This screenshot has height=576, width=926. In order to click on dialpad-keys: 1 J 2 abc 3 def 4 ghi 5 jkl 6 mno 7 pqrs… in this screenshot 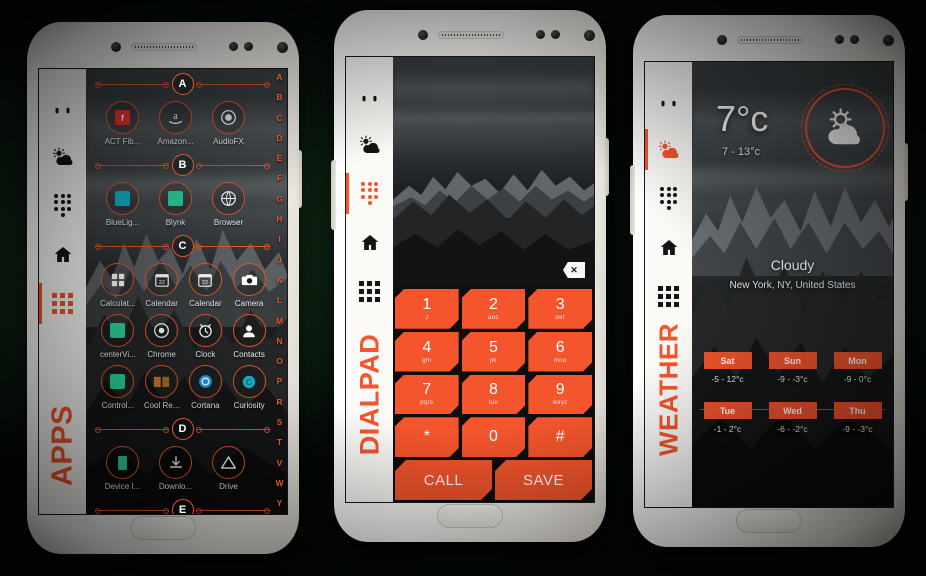, I will do `click(493, 394)`.